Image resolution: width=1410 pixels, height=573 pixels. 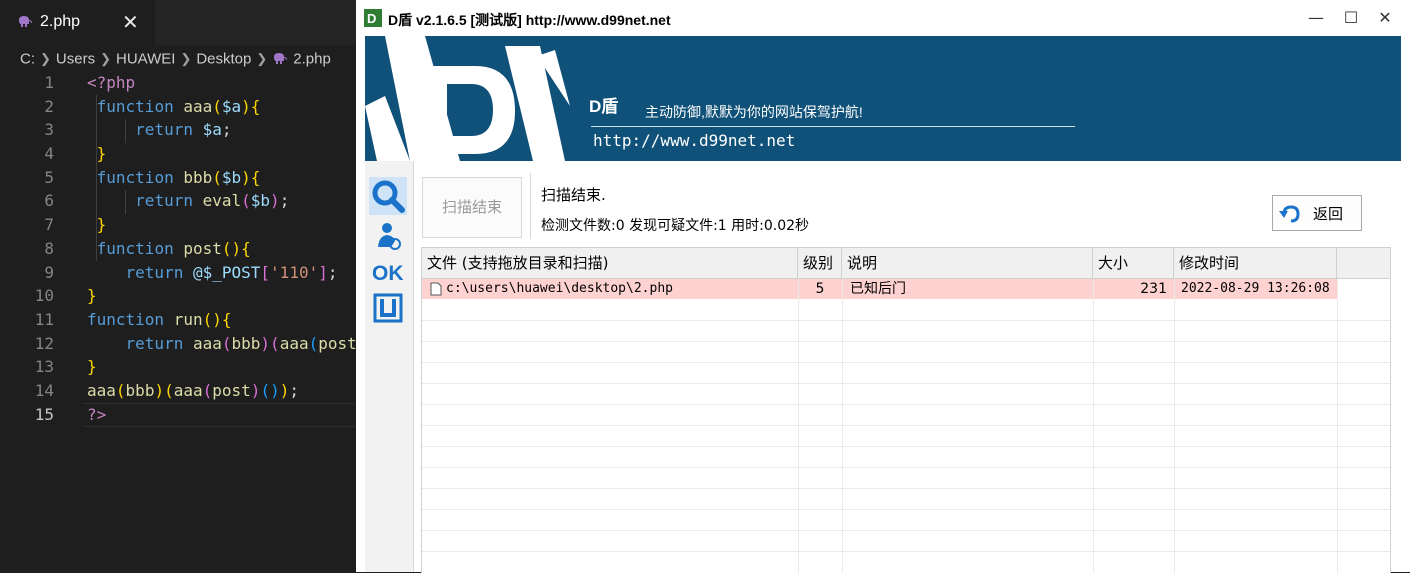 I want to click on minimize-button: —, so click(x=1316, y=18).